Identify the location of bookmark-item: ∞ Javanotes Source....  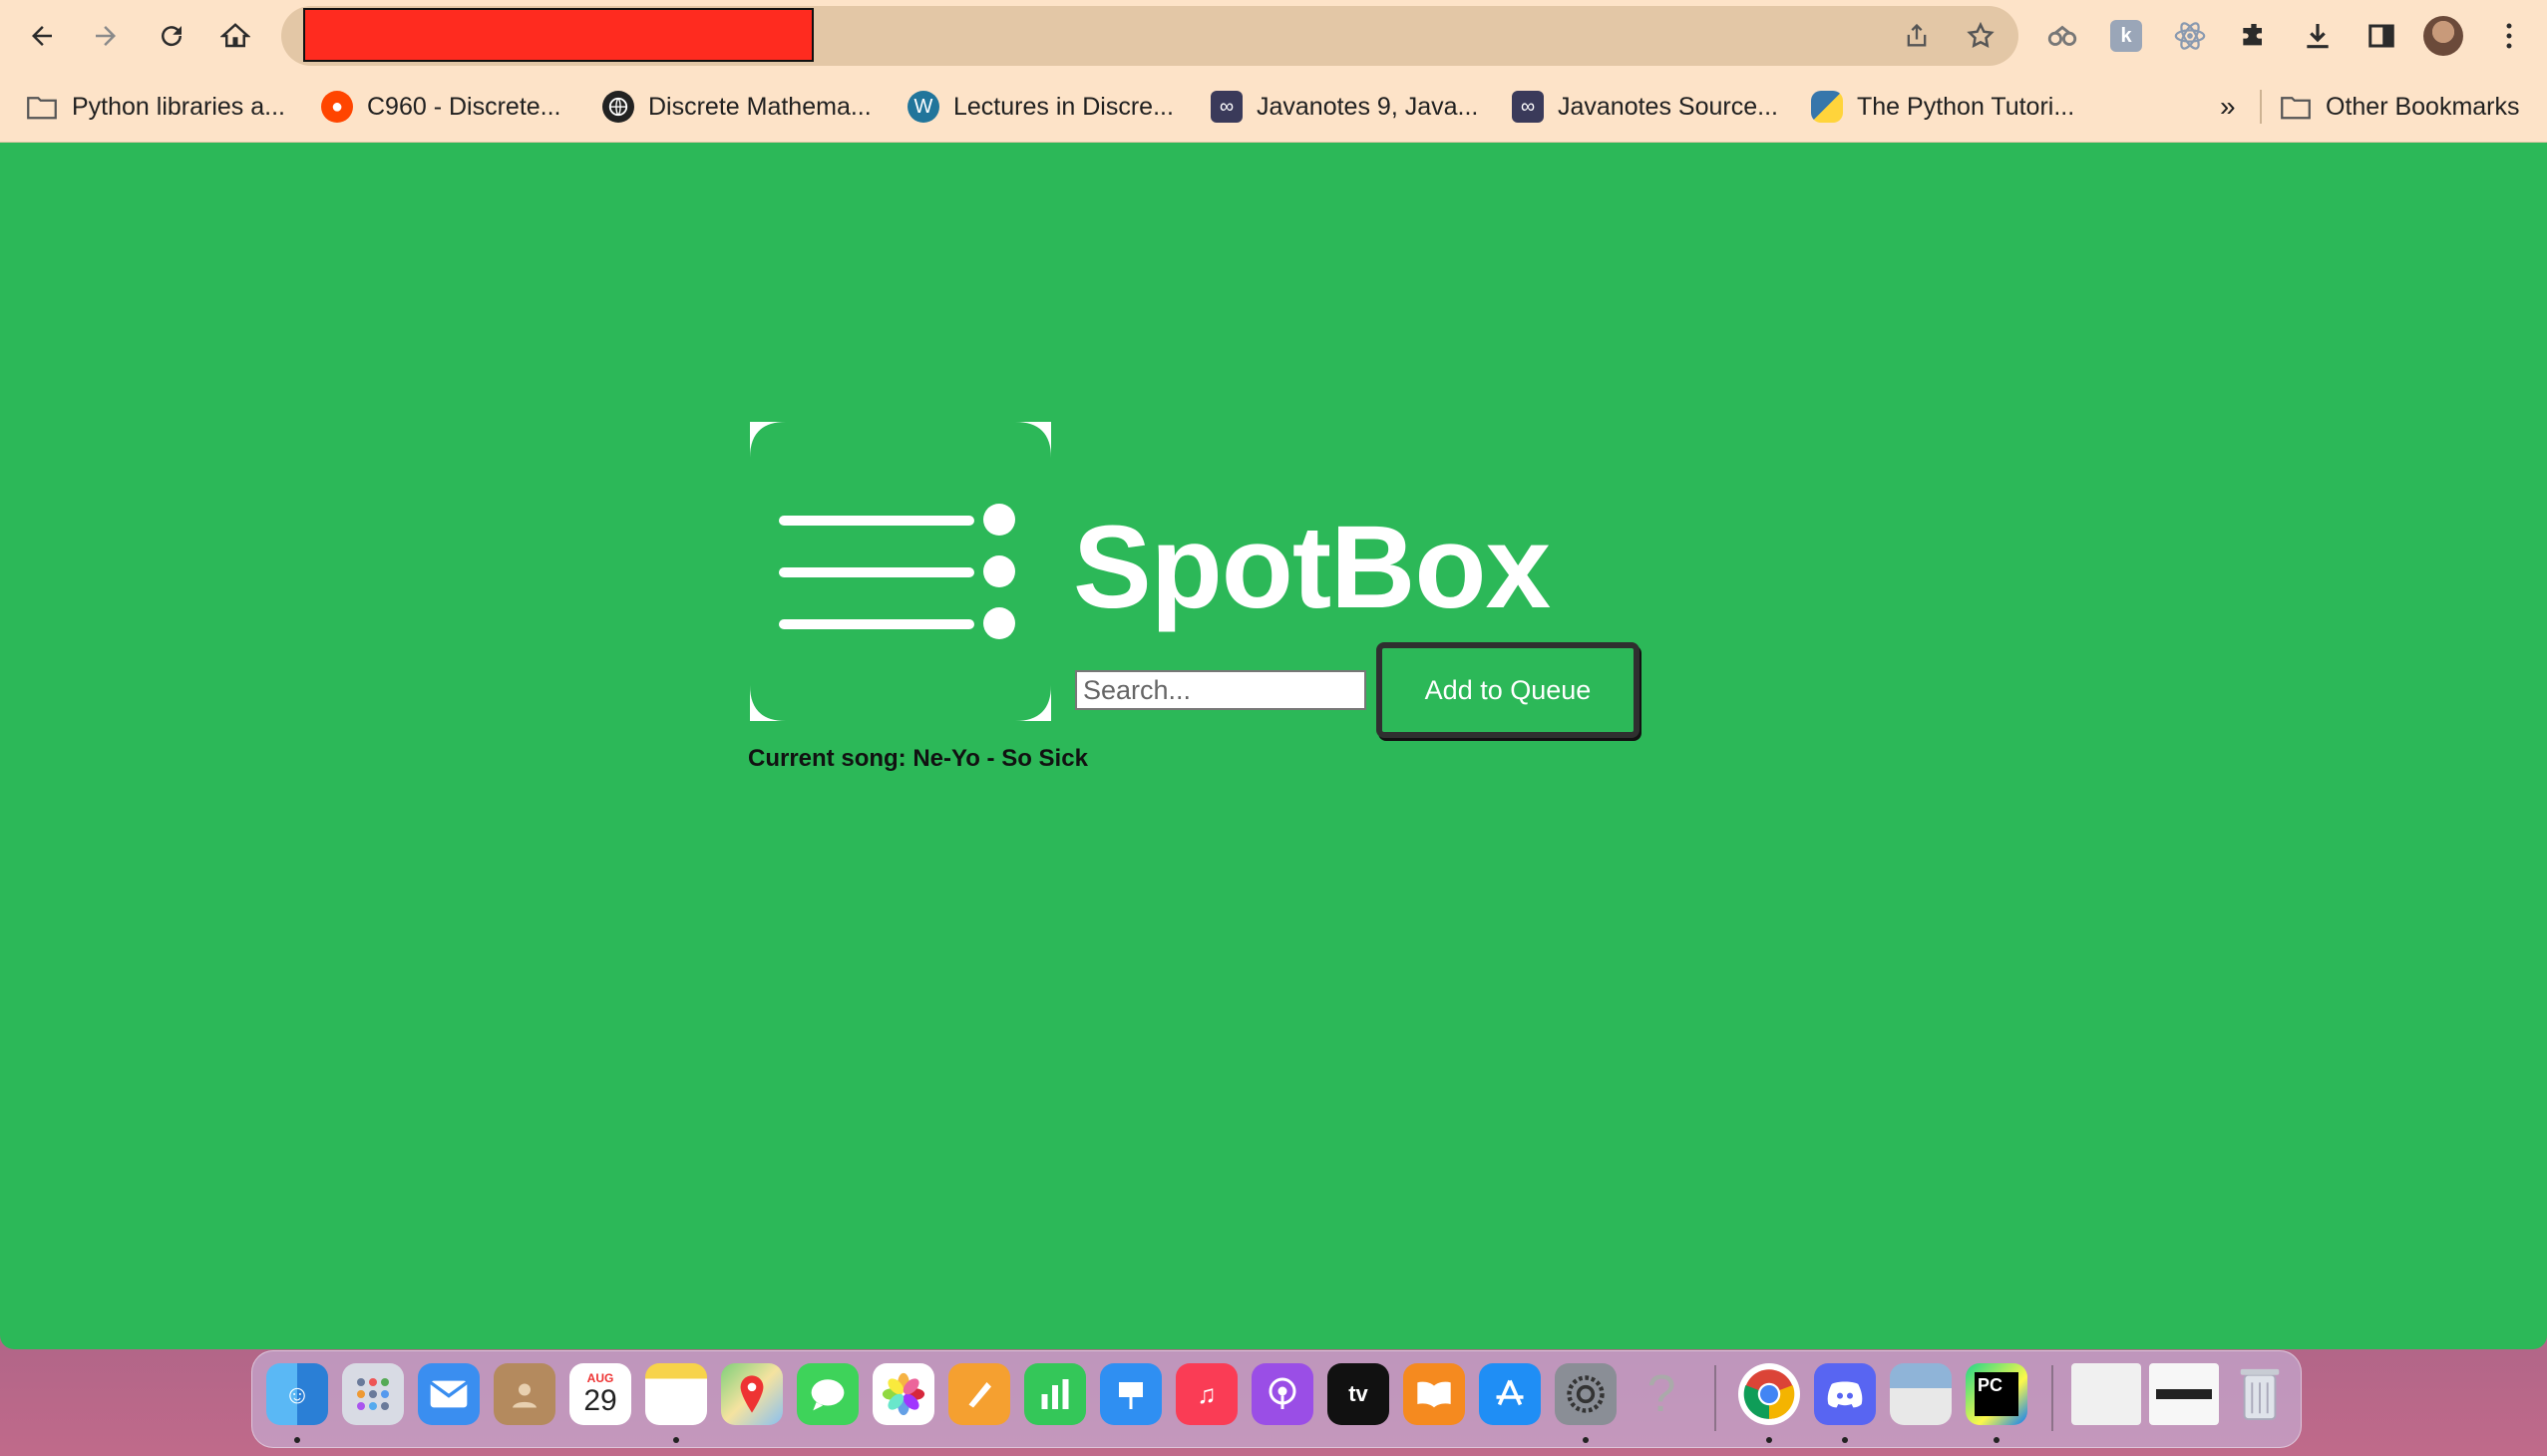
(1645, 107).